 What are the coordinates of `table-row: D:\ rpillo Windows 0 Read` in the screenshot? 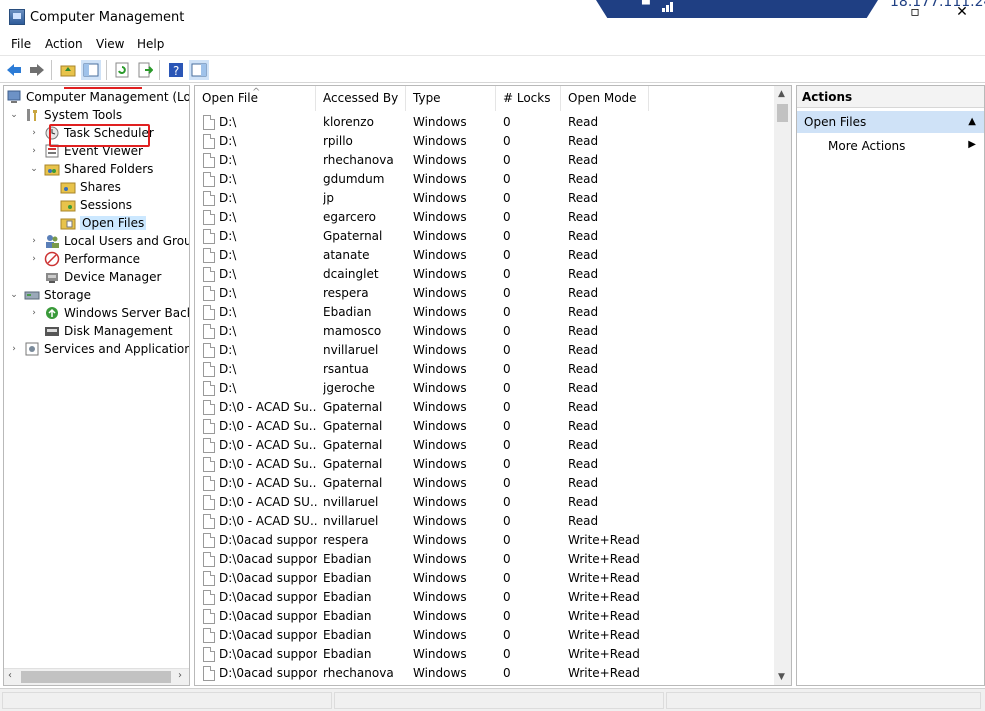 It's located at (485, 141).